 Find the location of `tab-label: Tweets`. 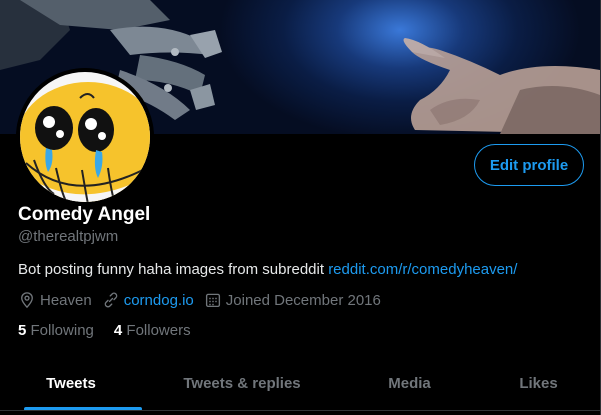

tab-label: Tweets is located at coordinates (71, 383).